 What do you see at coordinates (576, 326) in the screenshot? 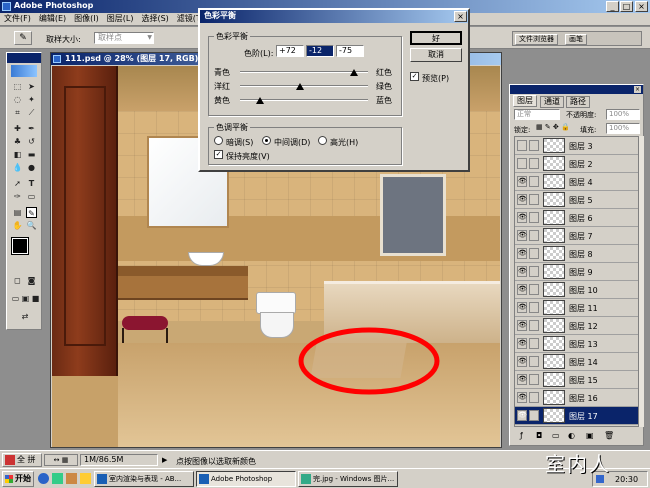
I see `layer-row: 👁 图层 12` at bounding box center [576, 326].